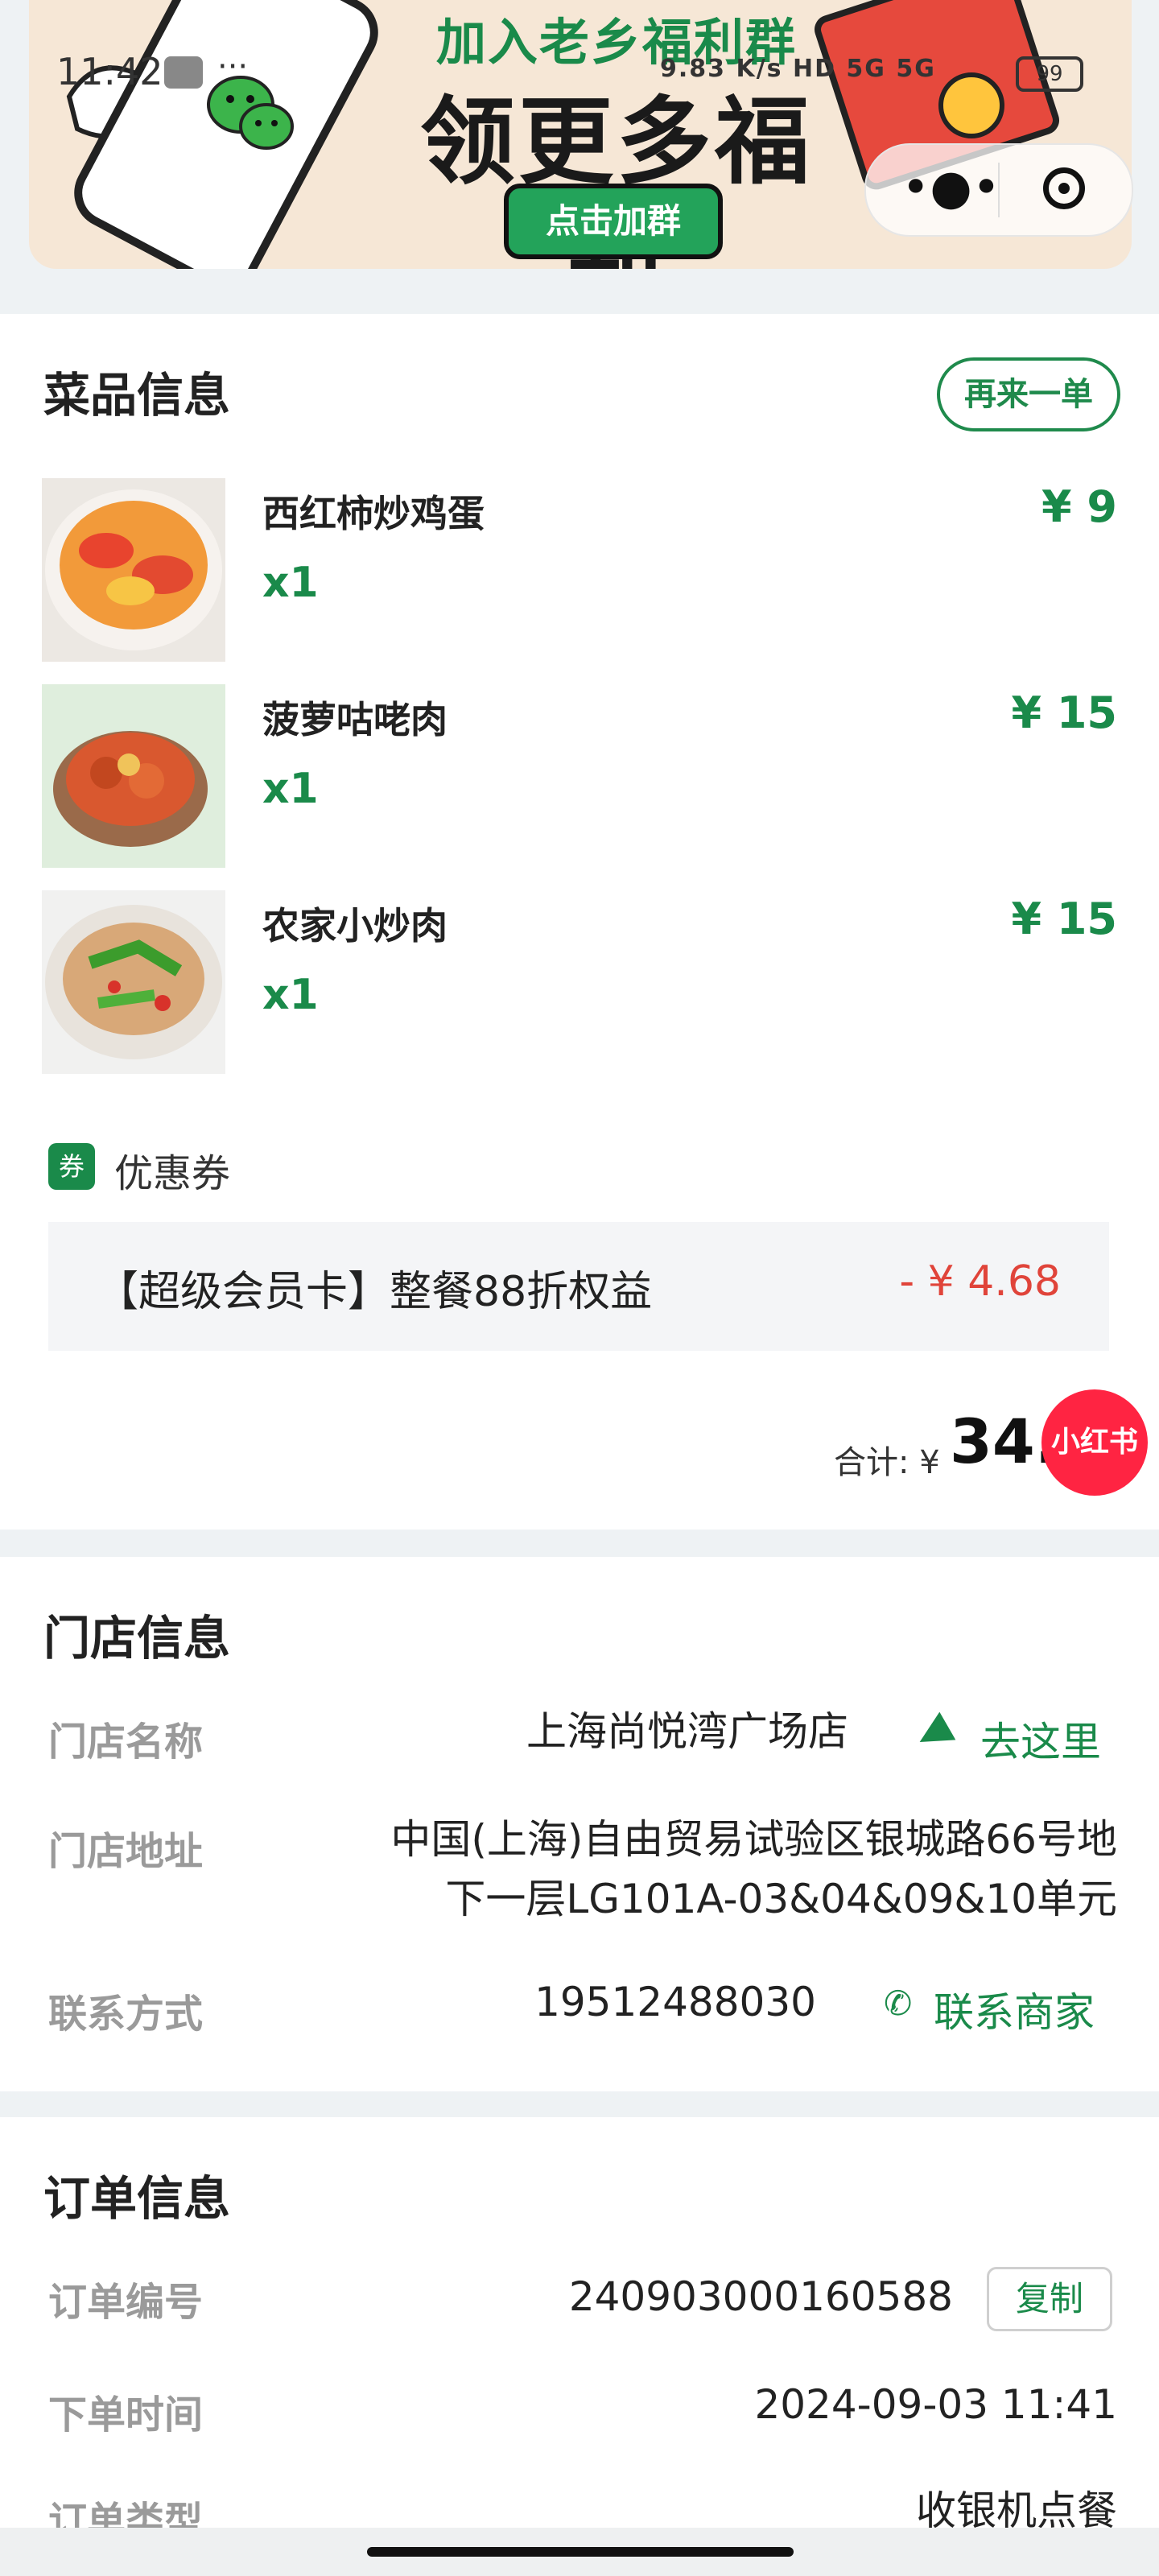 This screenshot has width=1159, height=2576. I want to click on coupon-tag-icon: 券, so click(71, 1166).